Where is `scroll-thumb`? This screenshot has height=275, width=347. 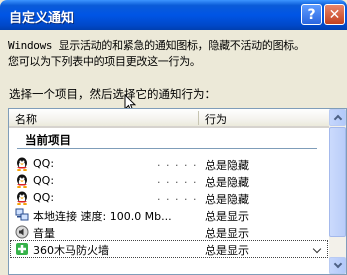
scroll-thumb is located at coordinates (337, 182).